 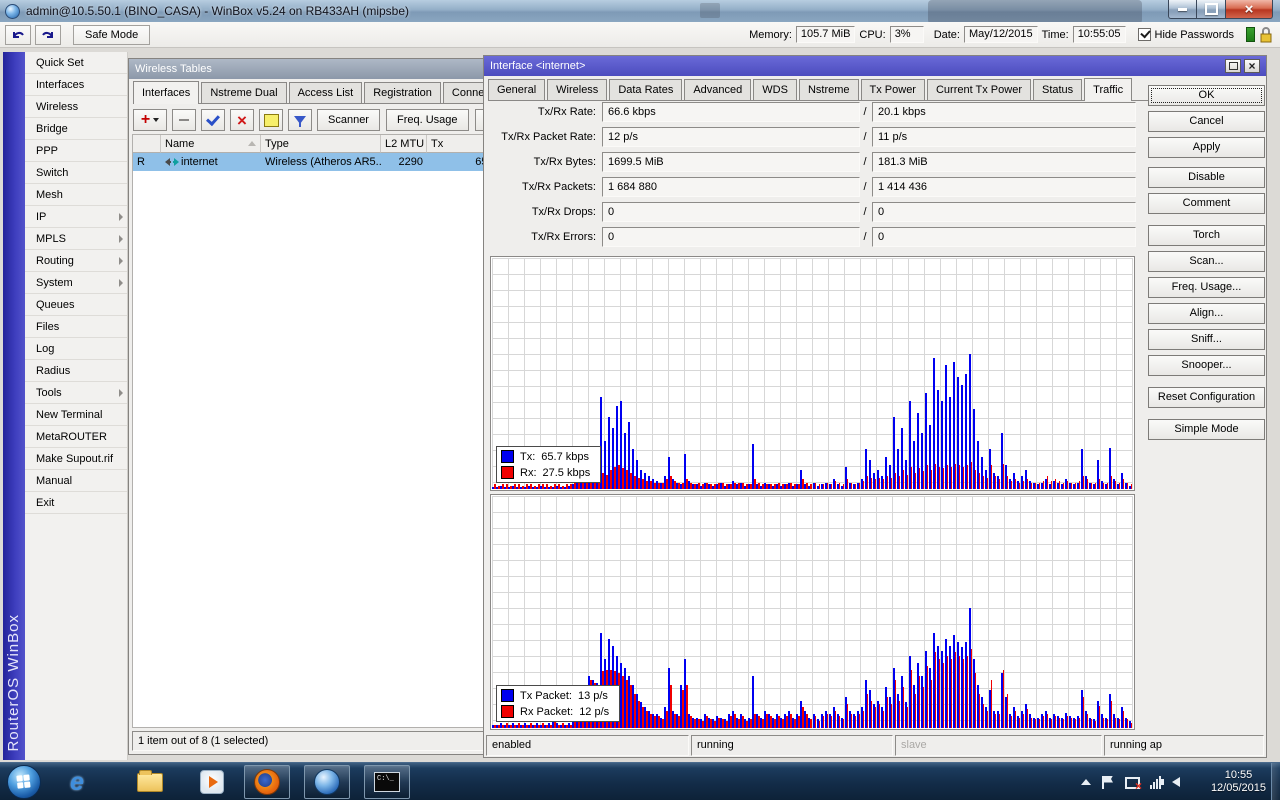 I want to click on reset-configuration-button: Reset Configuration, so click(x=1206, y=397).